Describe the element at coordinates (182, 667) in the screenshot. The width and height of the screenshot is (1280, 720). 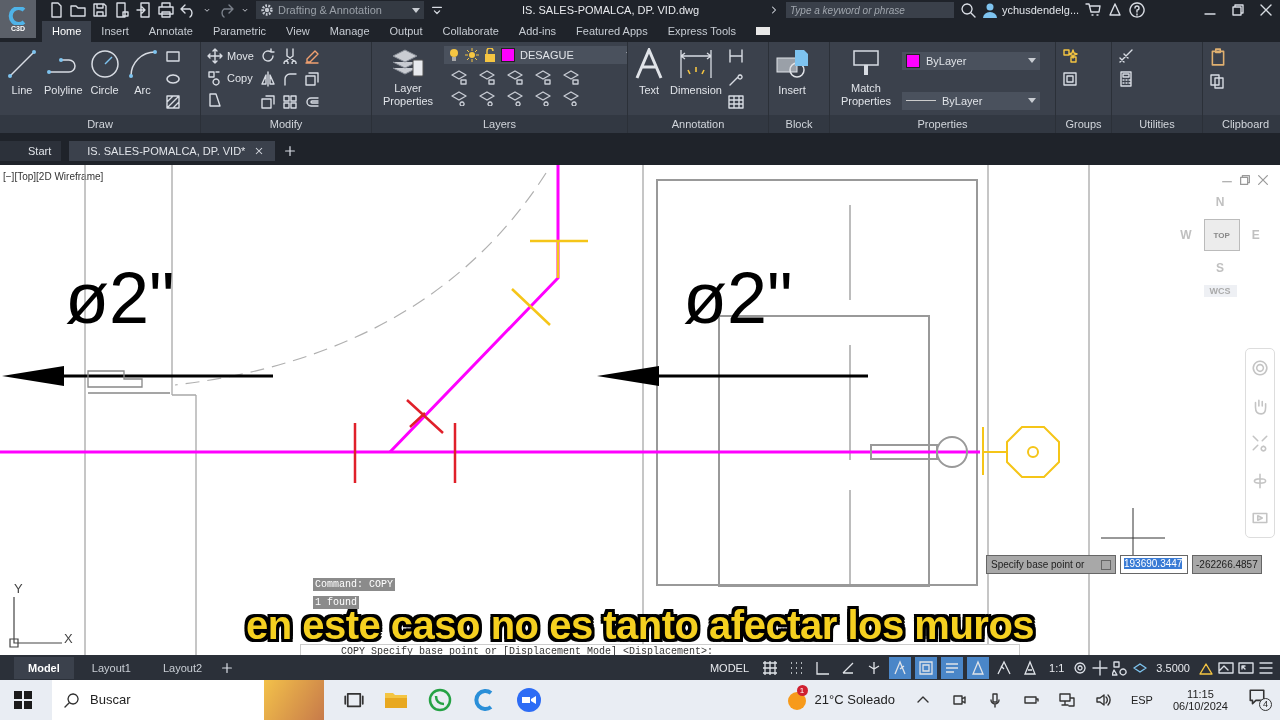
I see `layout-tab: Layout2` at that location.